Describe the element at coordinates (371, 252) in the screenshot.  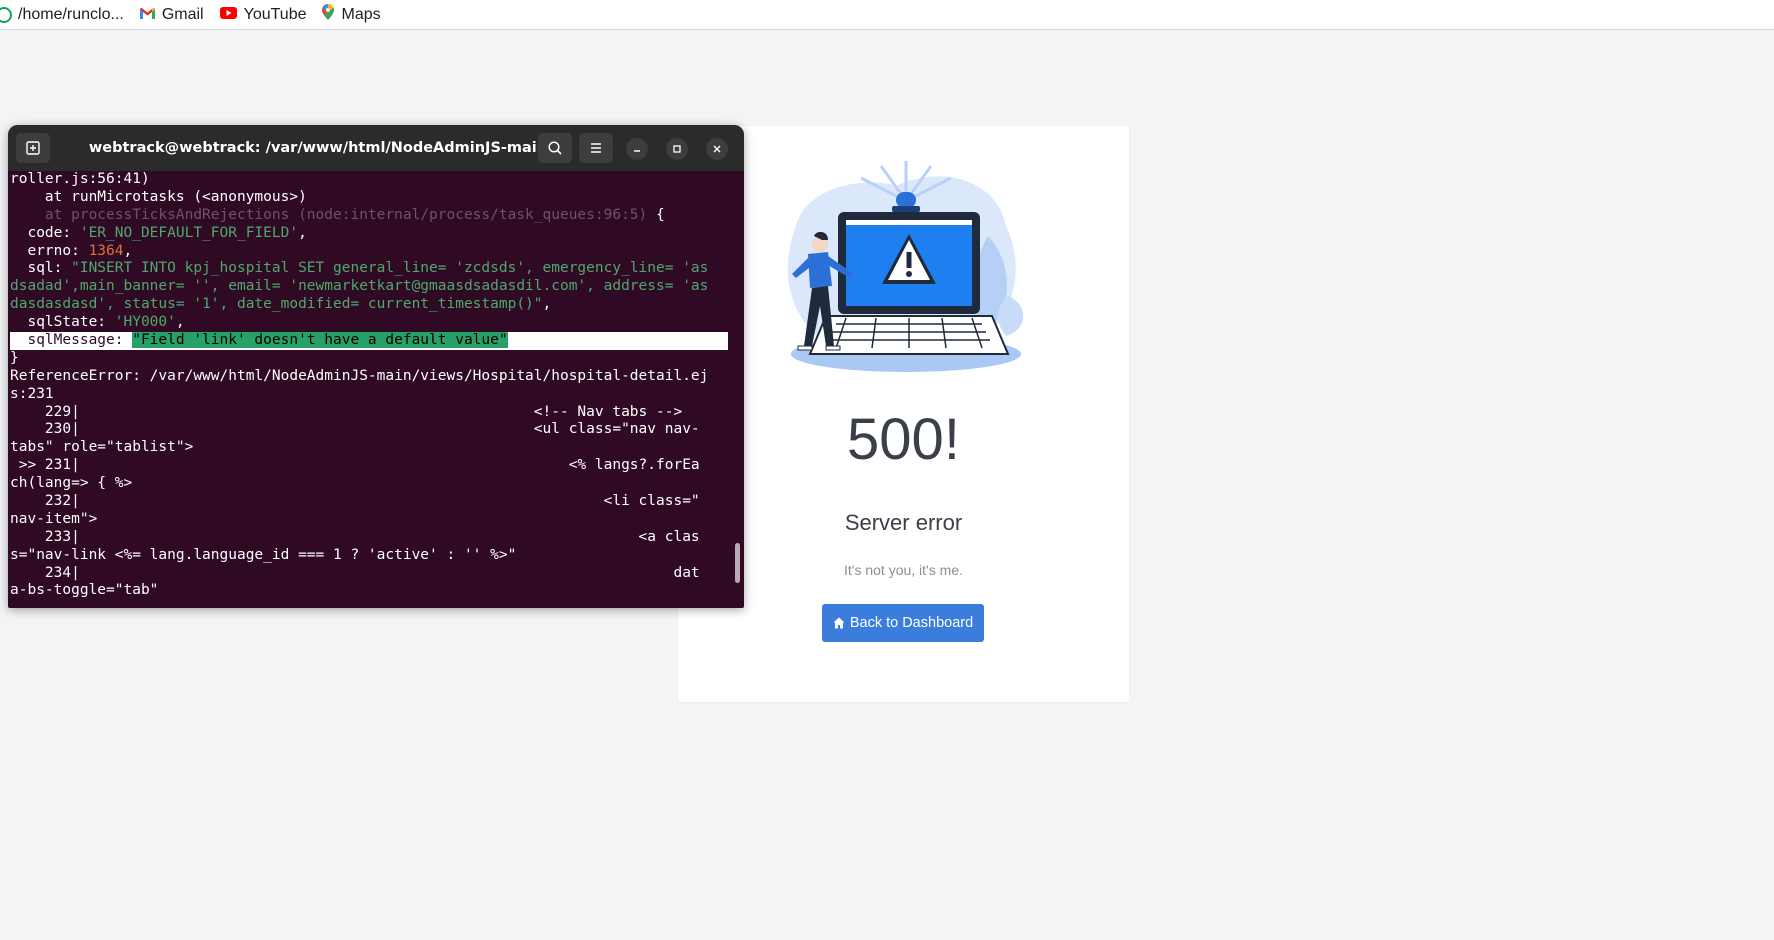
I see `terminal-line: errno: 1364,` at that location.